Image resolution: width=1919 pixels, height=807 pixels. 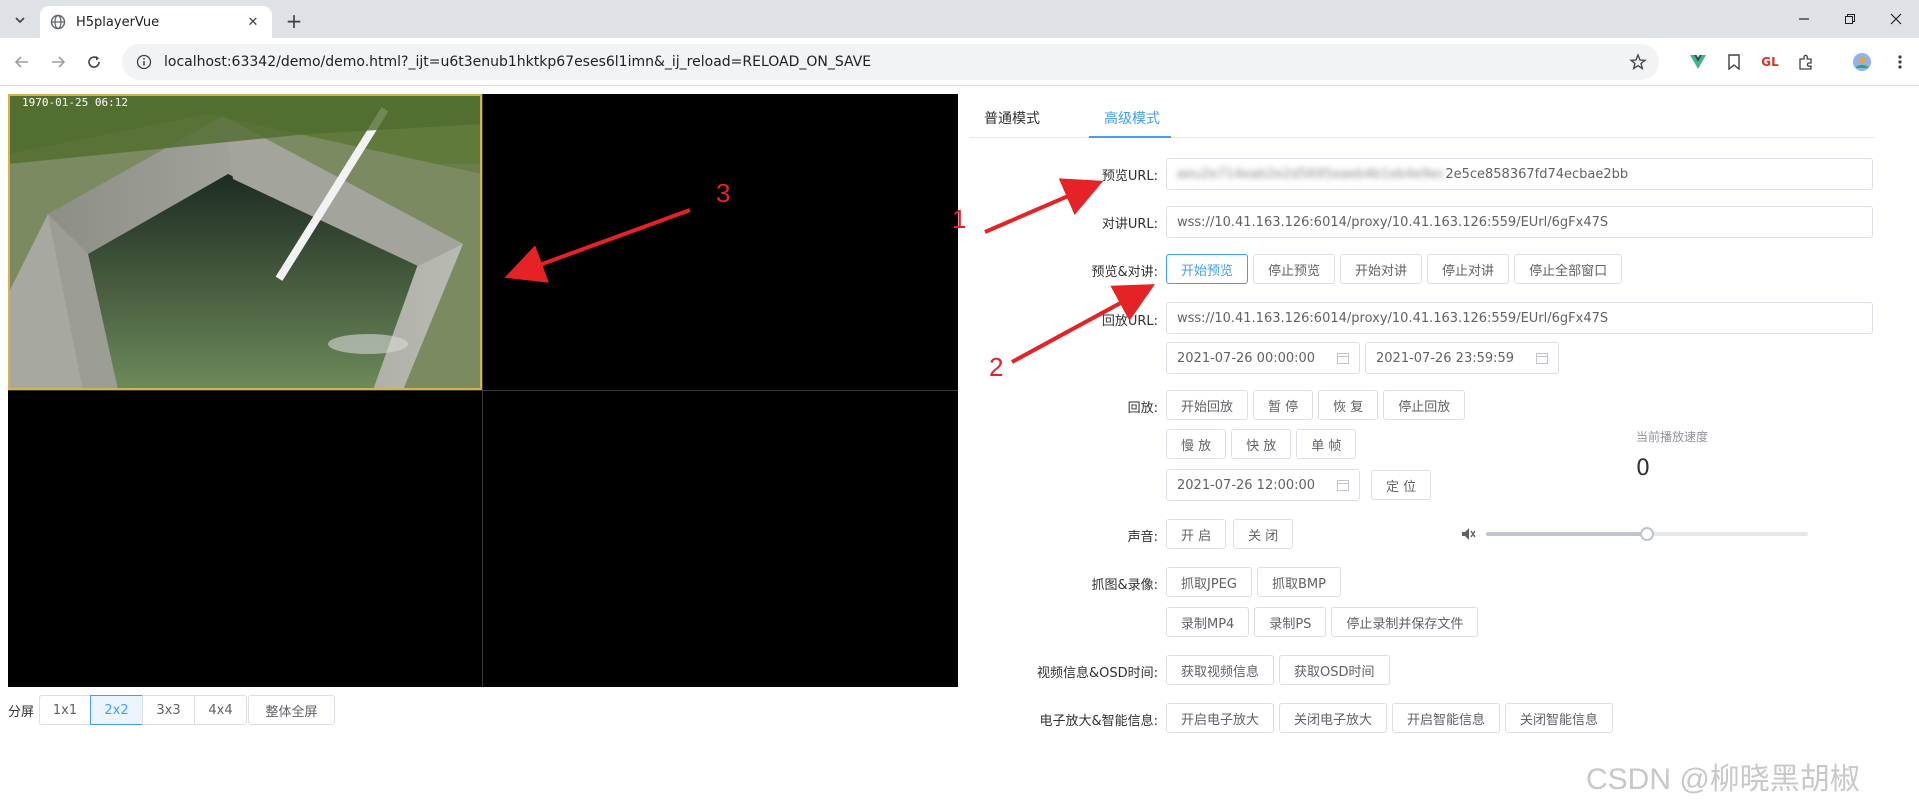 What do you see at coordinates (1283, 405) in the screenshot?
I see `pause-button: 暂 停` at bounding box center [1283, 405].